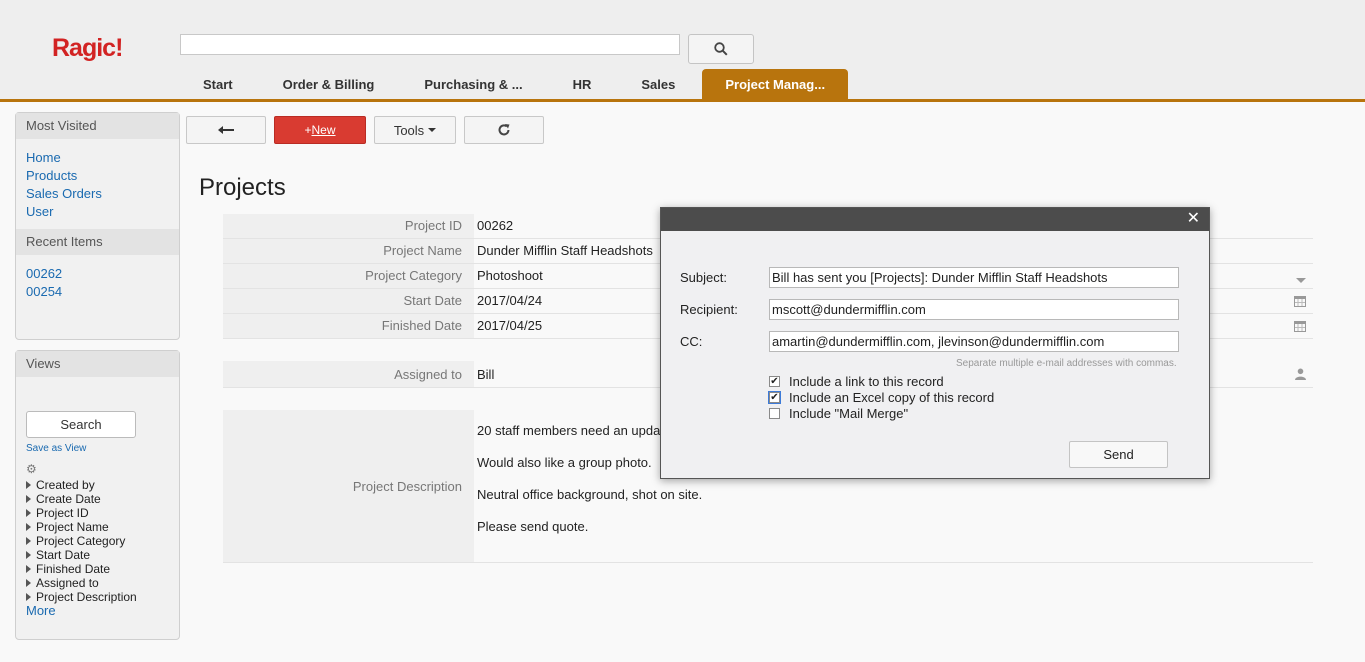 This screenshot has width=1365, height=662. What do you see at coordinates (691, 341) in the screenshot?
I see `cc-label: CC:` at bounding box center [691, 341].